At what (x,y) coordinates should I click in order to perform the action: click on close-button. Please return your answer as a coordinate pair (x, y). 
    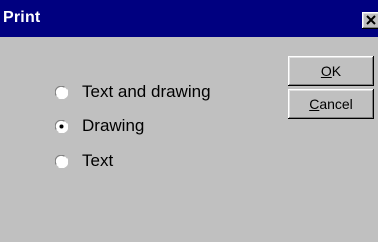
    Looking at the image, I should click on (370, 20).